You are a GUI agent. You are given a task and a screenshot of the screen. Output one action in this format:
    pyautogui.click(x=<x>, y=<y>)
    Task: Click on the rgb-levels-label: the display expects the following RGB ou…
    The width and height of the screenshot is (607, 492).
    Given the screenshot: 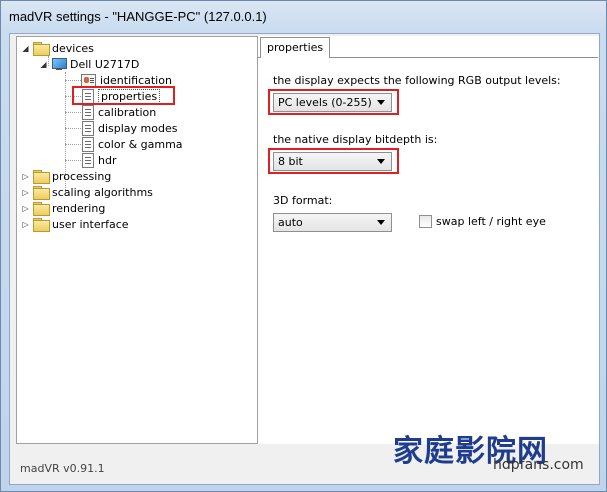 What is the action you would take?
    pyautogui.click(x=417, y=80)
    